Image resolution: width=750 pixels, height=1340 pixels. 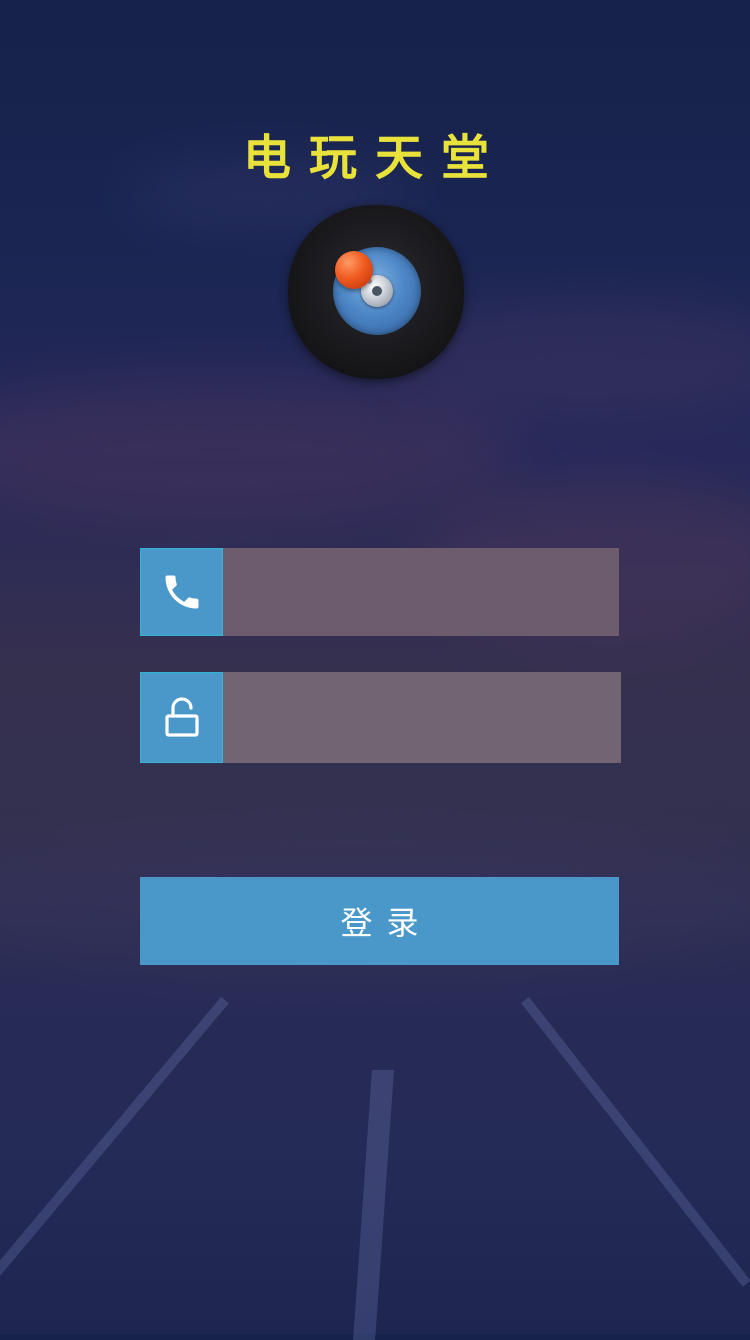 I want to click on password-field, so click(x=380, y=717).